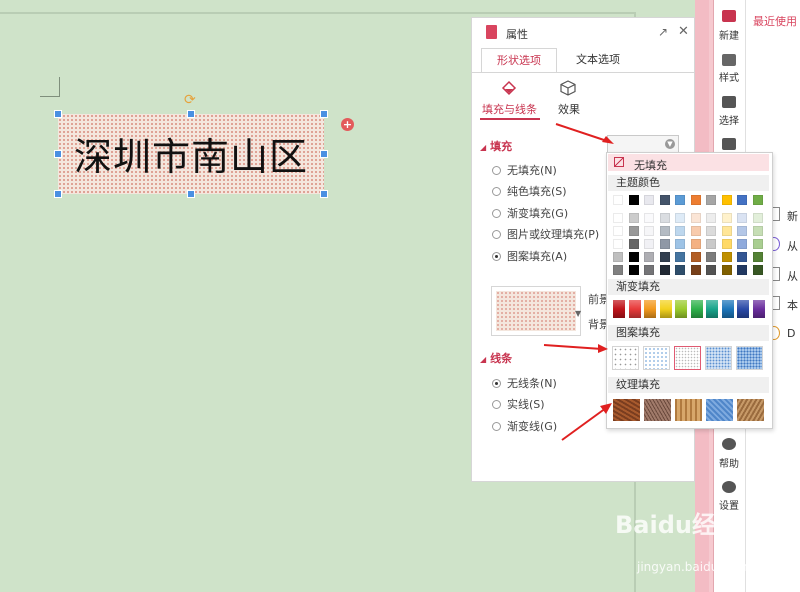 The width and height of the screenshot is (800, 592). Describe the element at coordinates (536, 311) in the screenshot. I see `pattern-preview` at that location.